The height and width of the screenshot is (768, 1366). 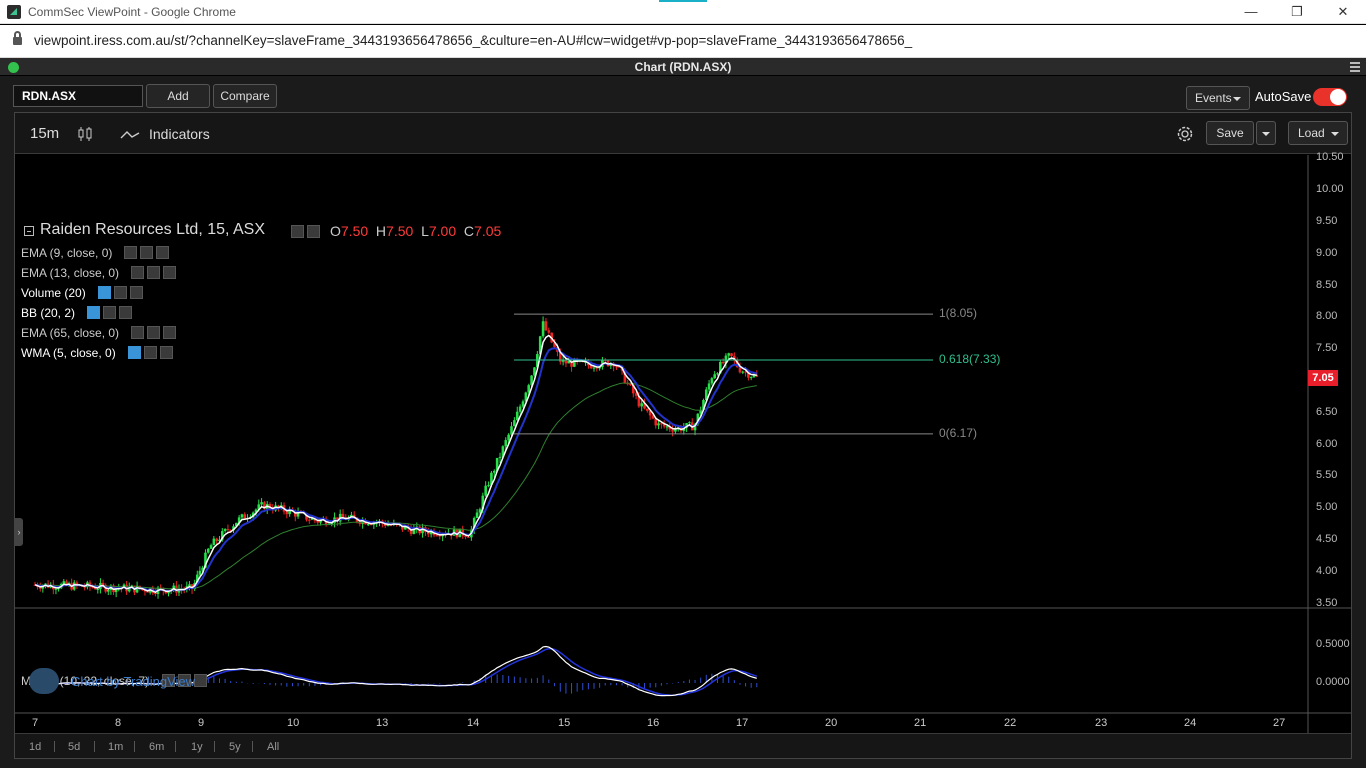 What do you see at coordinates (1327, 348) in the screenshot?
I see `price-tick-label: 7.50` at bounding box center [1327, 348].